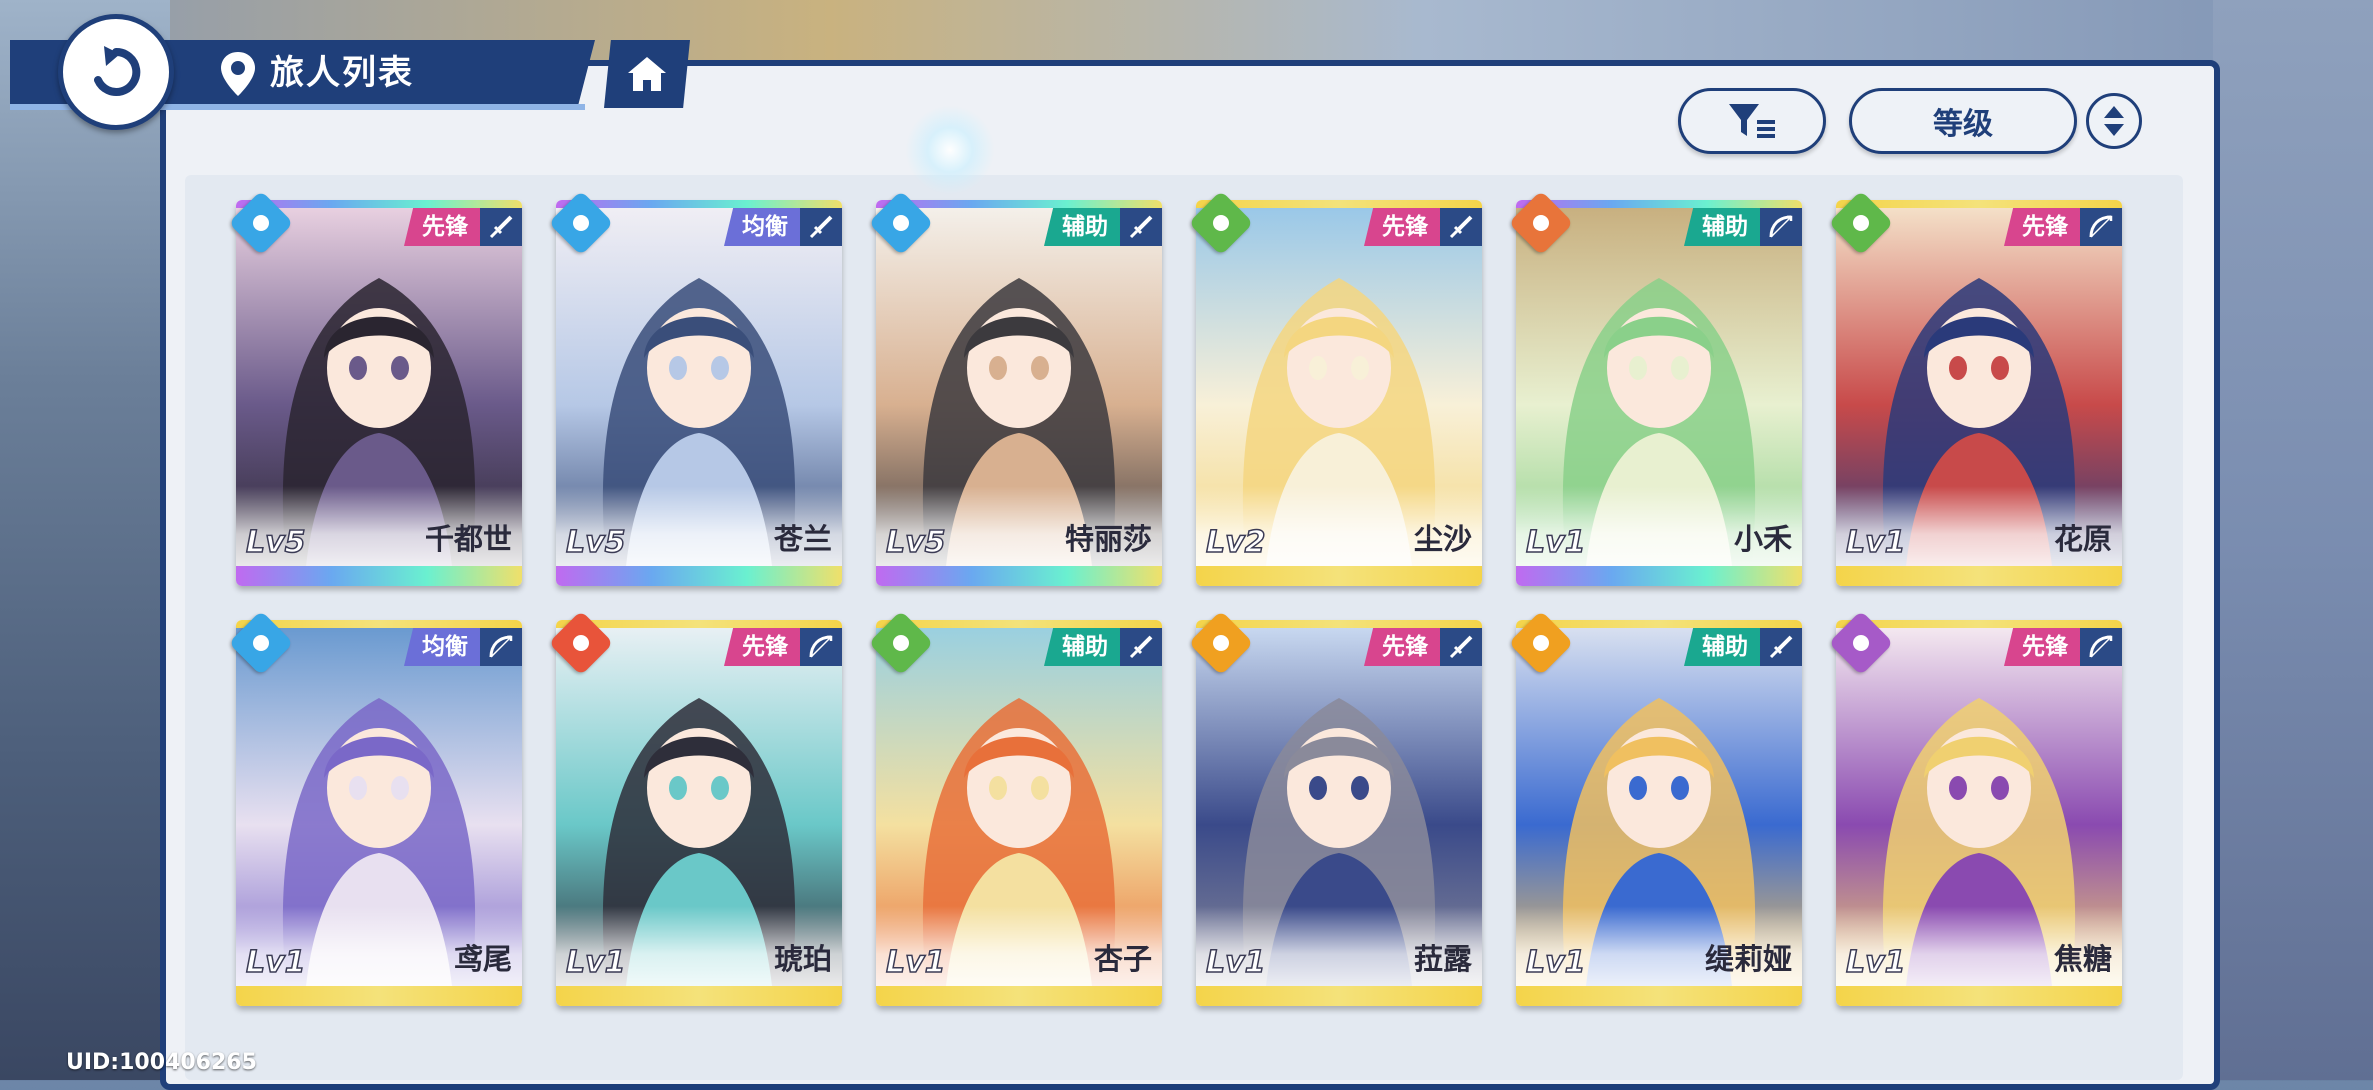 This screenshot has width=2373, height=1090. Describe the element at coordinates (699, 393) in the screenshot. I see `character-card: Lv5 苍兰 均衡` at that location.